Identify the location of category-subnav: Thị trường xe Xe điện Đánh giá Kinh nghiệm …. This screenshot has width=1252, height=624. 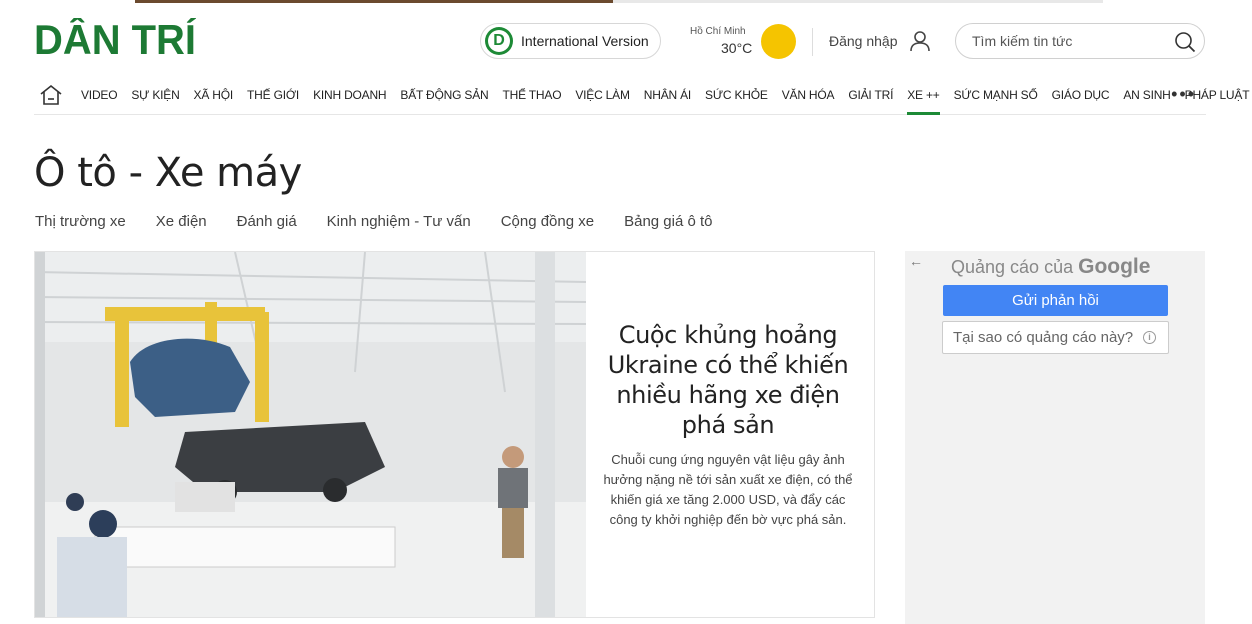
(389, 221).